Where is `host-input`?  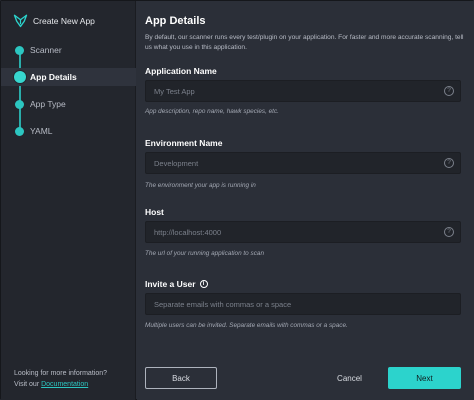 host-input is located at coordinates (303, 232).